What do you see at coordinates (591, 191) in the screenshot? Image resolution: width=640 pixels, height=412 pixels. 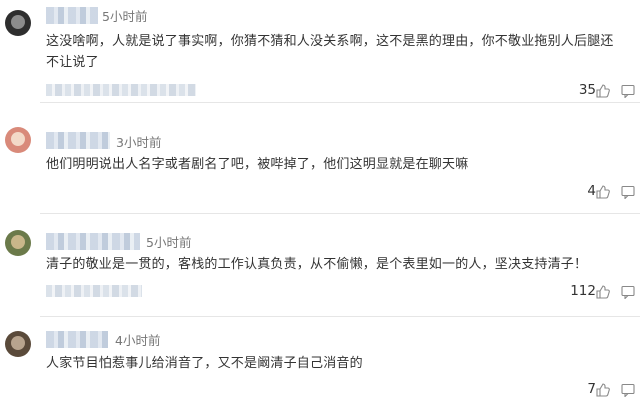 I see `like-count: 4` at bounding box center [591, 191].